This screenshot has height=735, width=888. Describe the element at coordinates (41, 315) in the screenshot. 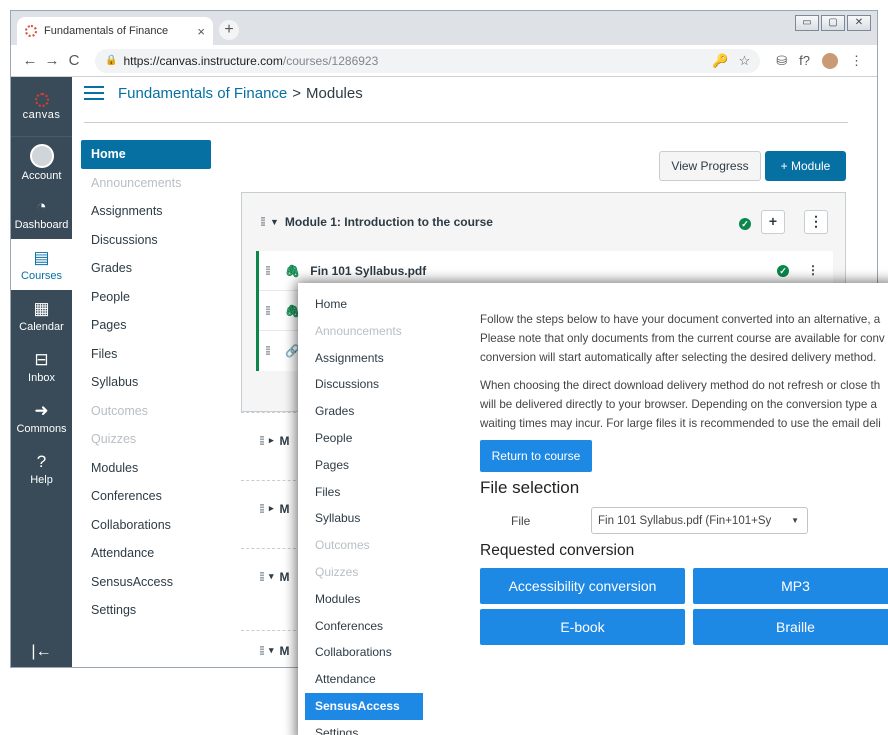

I see `global-nav-calendar: ▦ Calendar` at that location.